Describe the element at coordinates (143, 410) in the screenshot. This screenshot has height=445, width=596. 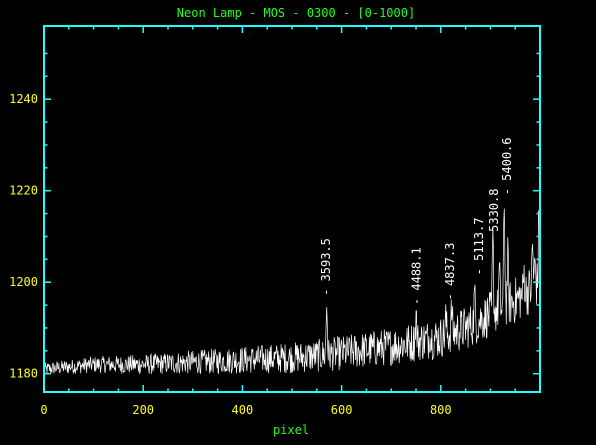
I see `x-tick-label: 200` at that location.